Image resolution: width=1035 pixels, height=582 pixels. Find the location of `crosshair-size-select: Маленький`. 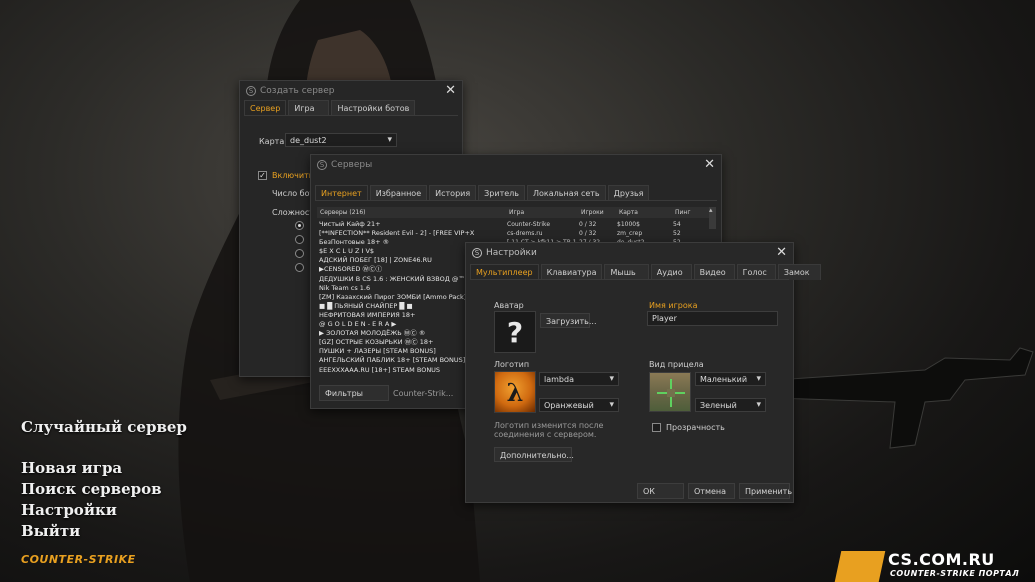

crosshair-size-select: Маленький is located at coordinates (730, 379).